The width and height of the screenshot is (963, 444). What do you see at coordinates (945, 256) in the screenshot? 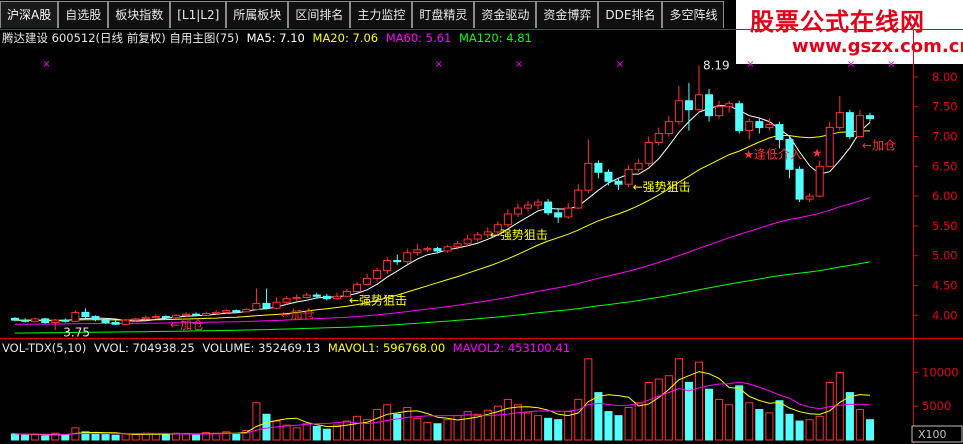
I see `price-tick-label: 5.00` at bounding box center [945, 256].